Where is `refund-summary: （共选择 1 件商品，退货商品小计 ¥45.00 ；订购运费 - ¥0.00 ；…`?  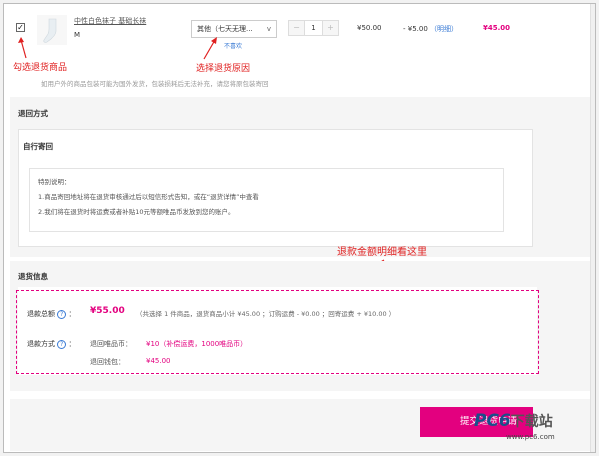 refund-summary: （共选择 1 件商品，退货商品小计 ¥45.00 ；订购运费 - ¥0.00 ；… is located at coordinates (266, 314).